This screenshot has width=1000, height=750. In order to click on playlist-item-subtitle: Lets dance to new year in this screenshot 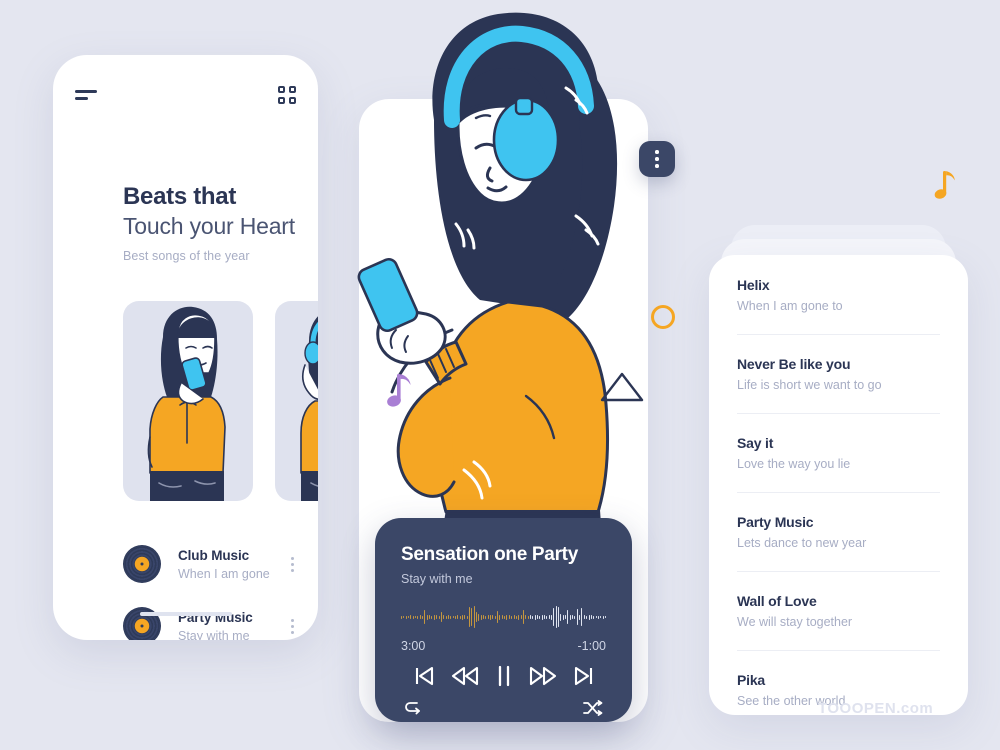, I will do `click(802, 543)`.